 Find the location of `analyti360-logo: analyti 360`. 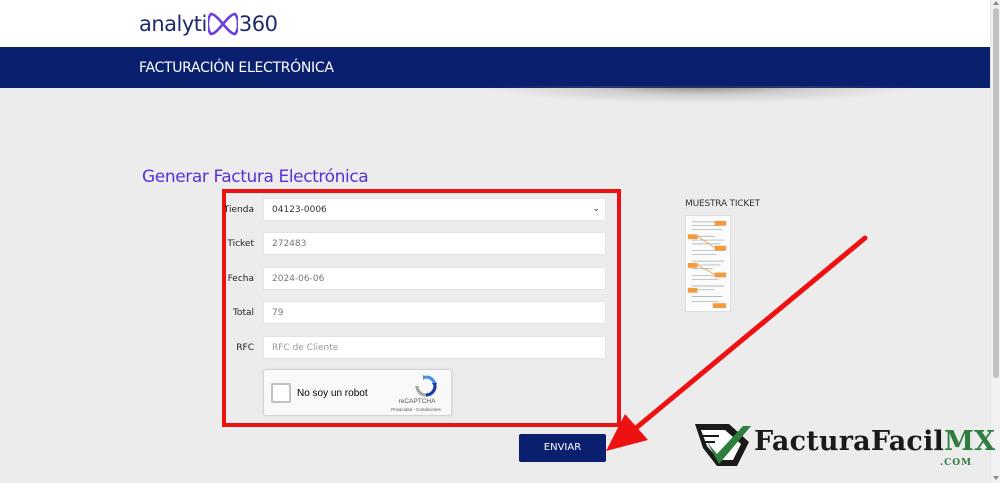

analyti360-logo: analyti 360 is located at coordinates (208, 24).